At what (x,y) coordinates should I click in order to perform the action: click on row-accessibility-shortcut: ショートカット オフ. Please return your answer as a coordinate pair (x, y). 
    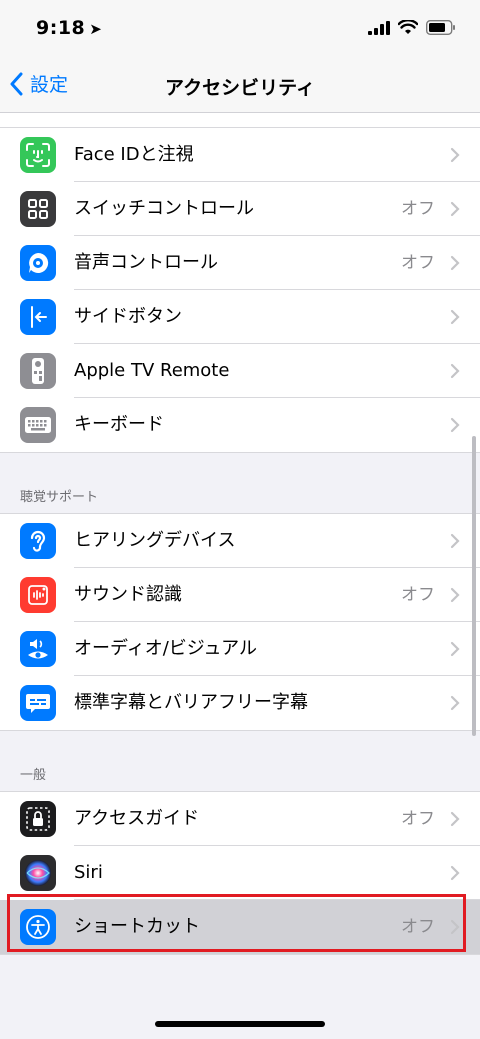
    Looking at the image, I should click on (240, 927).